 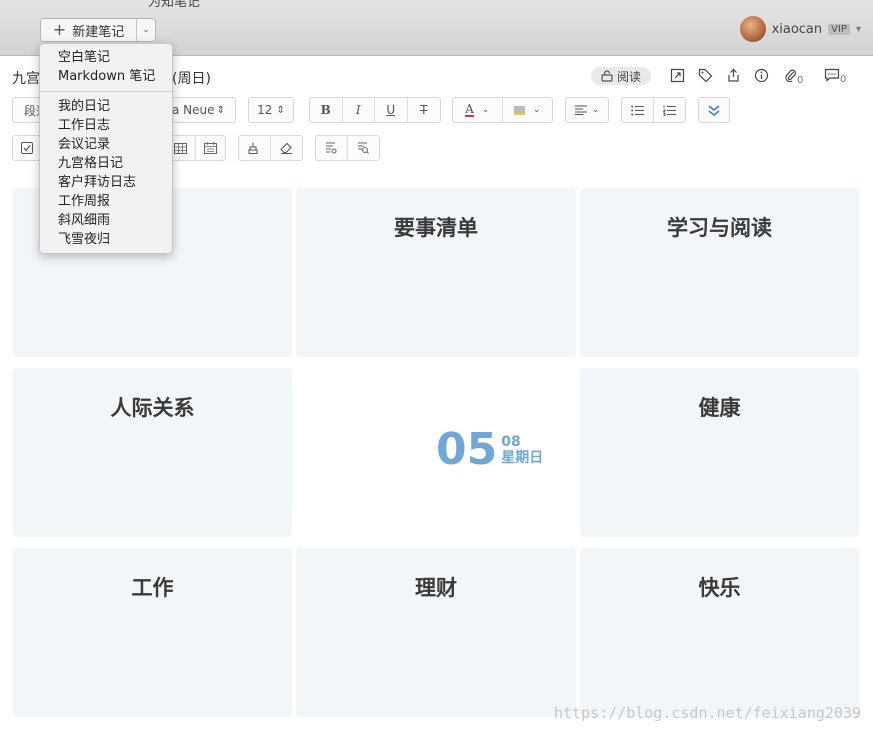 I want to click on font-size-select: 12 ⇕, so click(x=271, y=110).